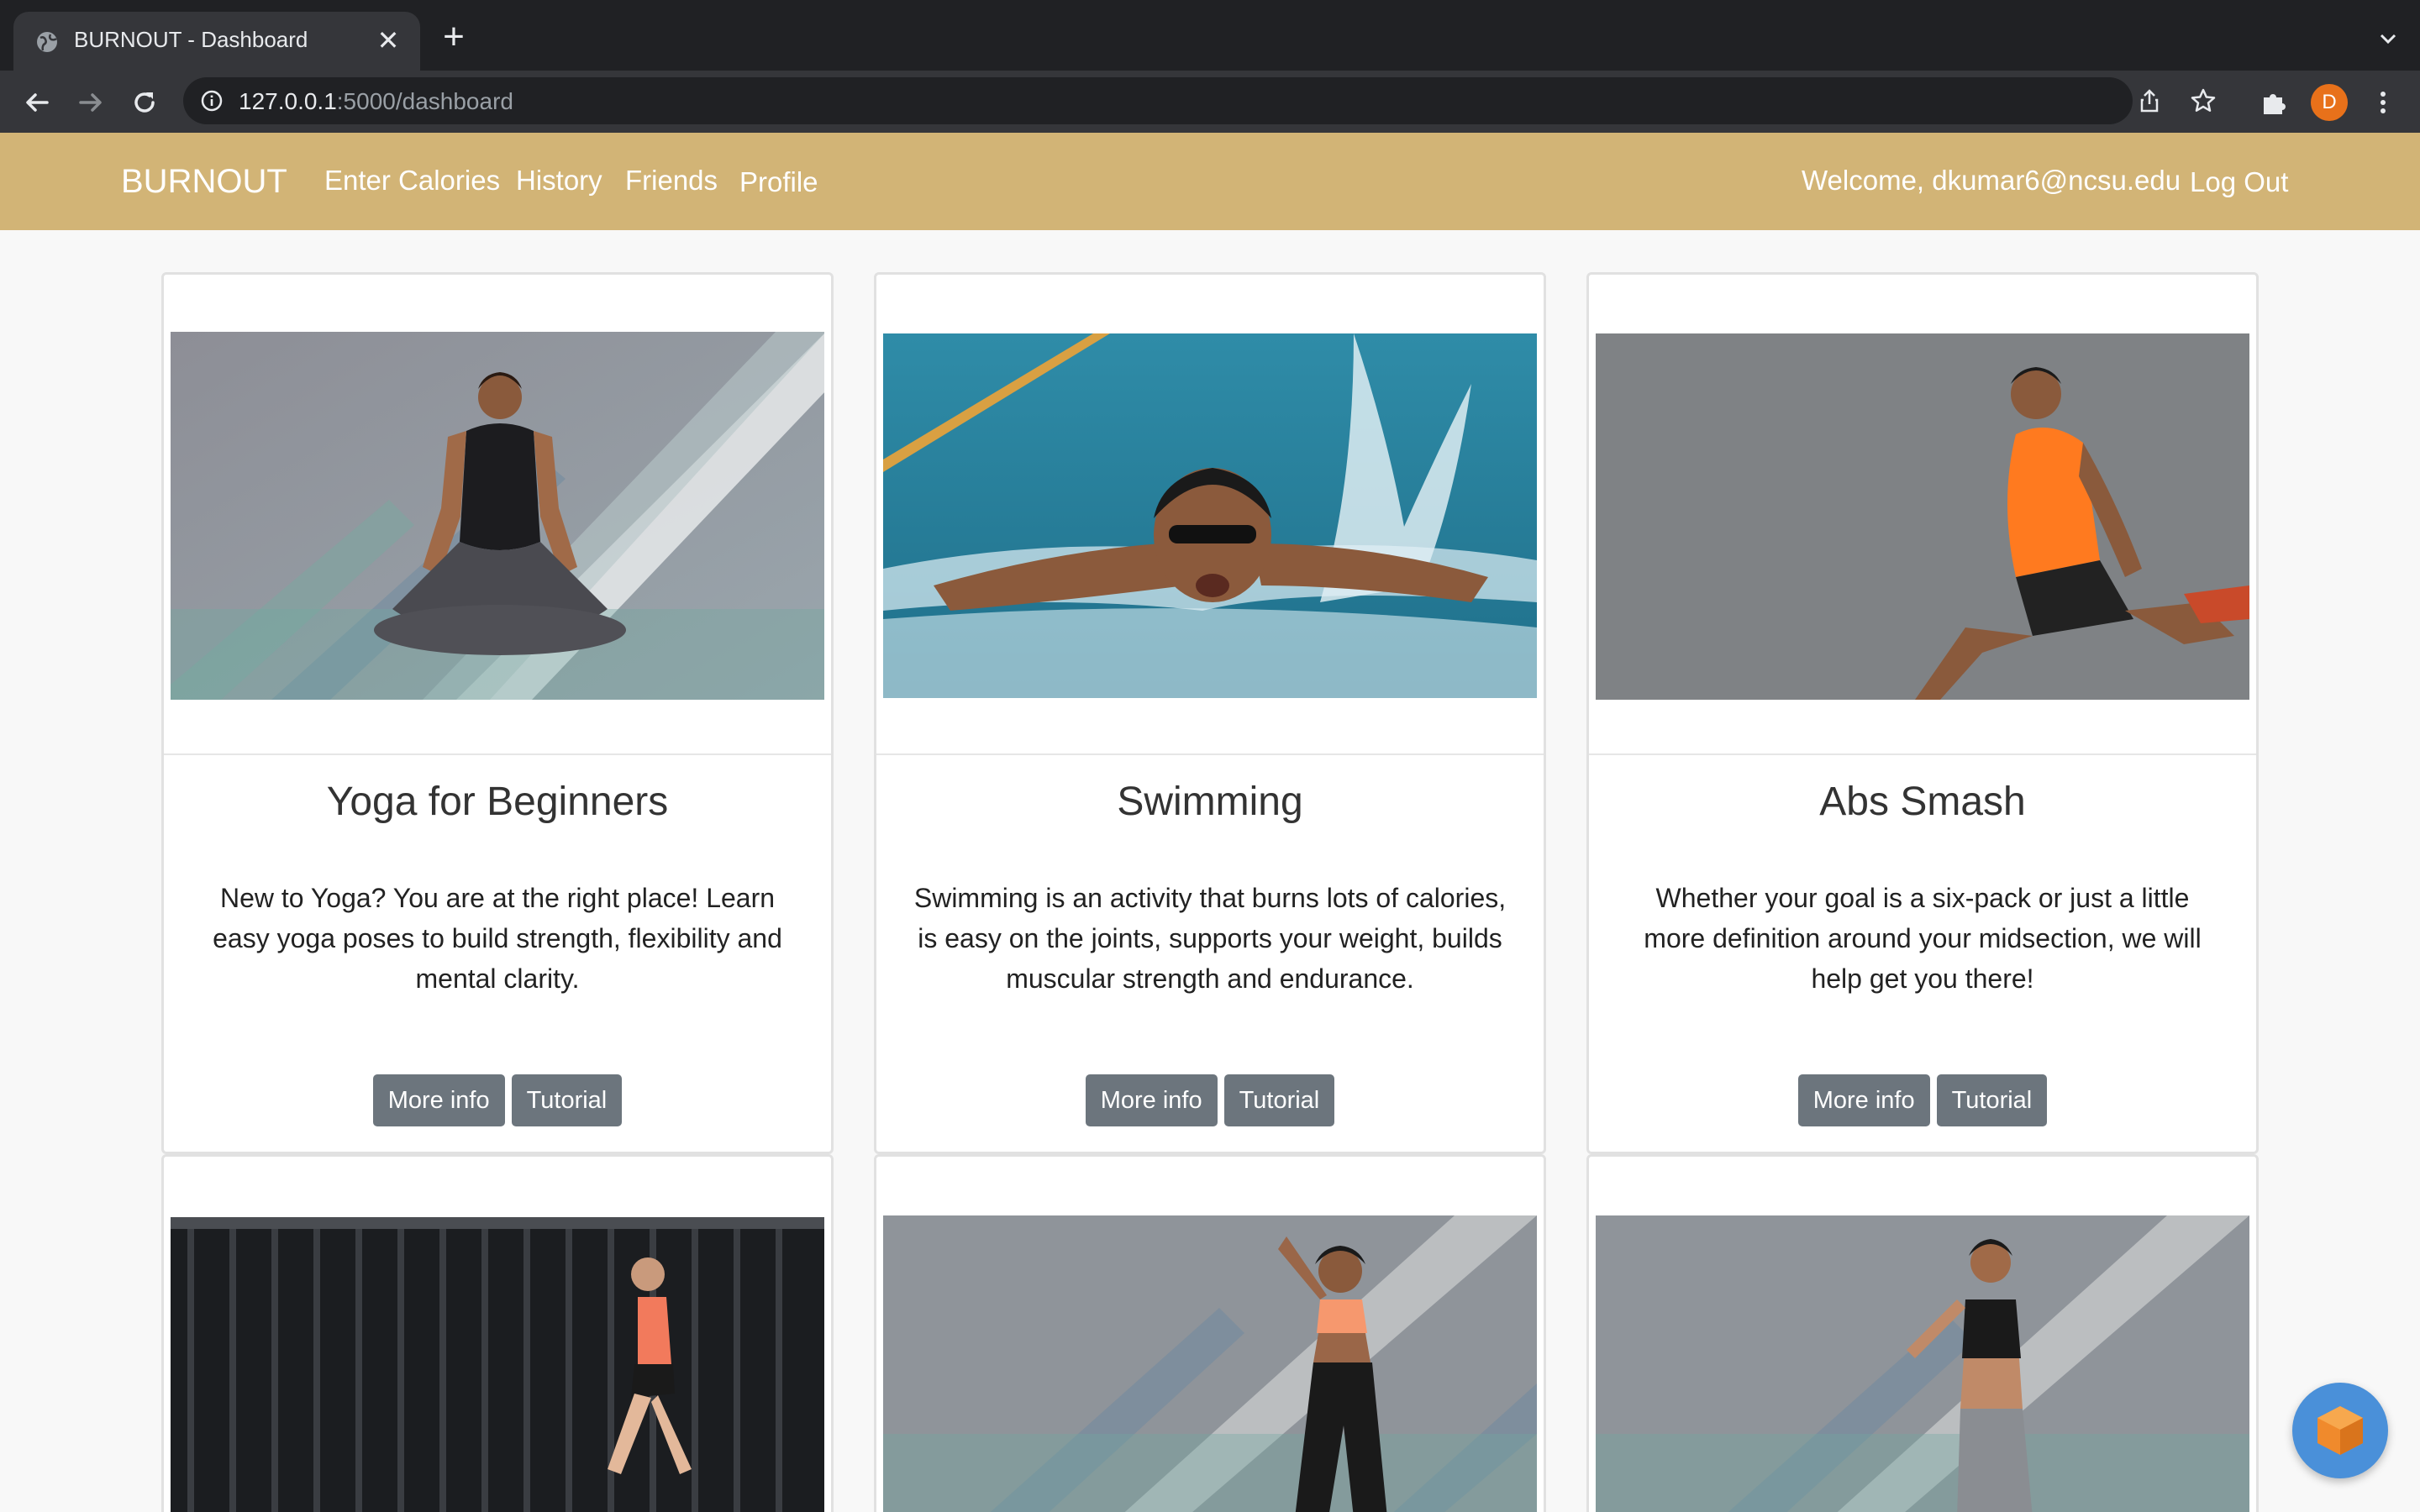 Image resolution: width=2420 pixels, height=1512 pixels. I want to click on nav-link-friends: Friends, so click(672, 181).